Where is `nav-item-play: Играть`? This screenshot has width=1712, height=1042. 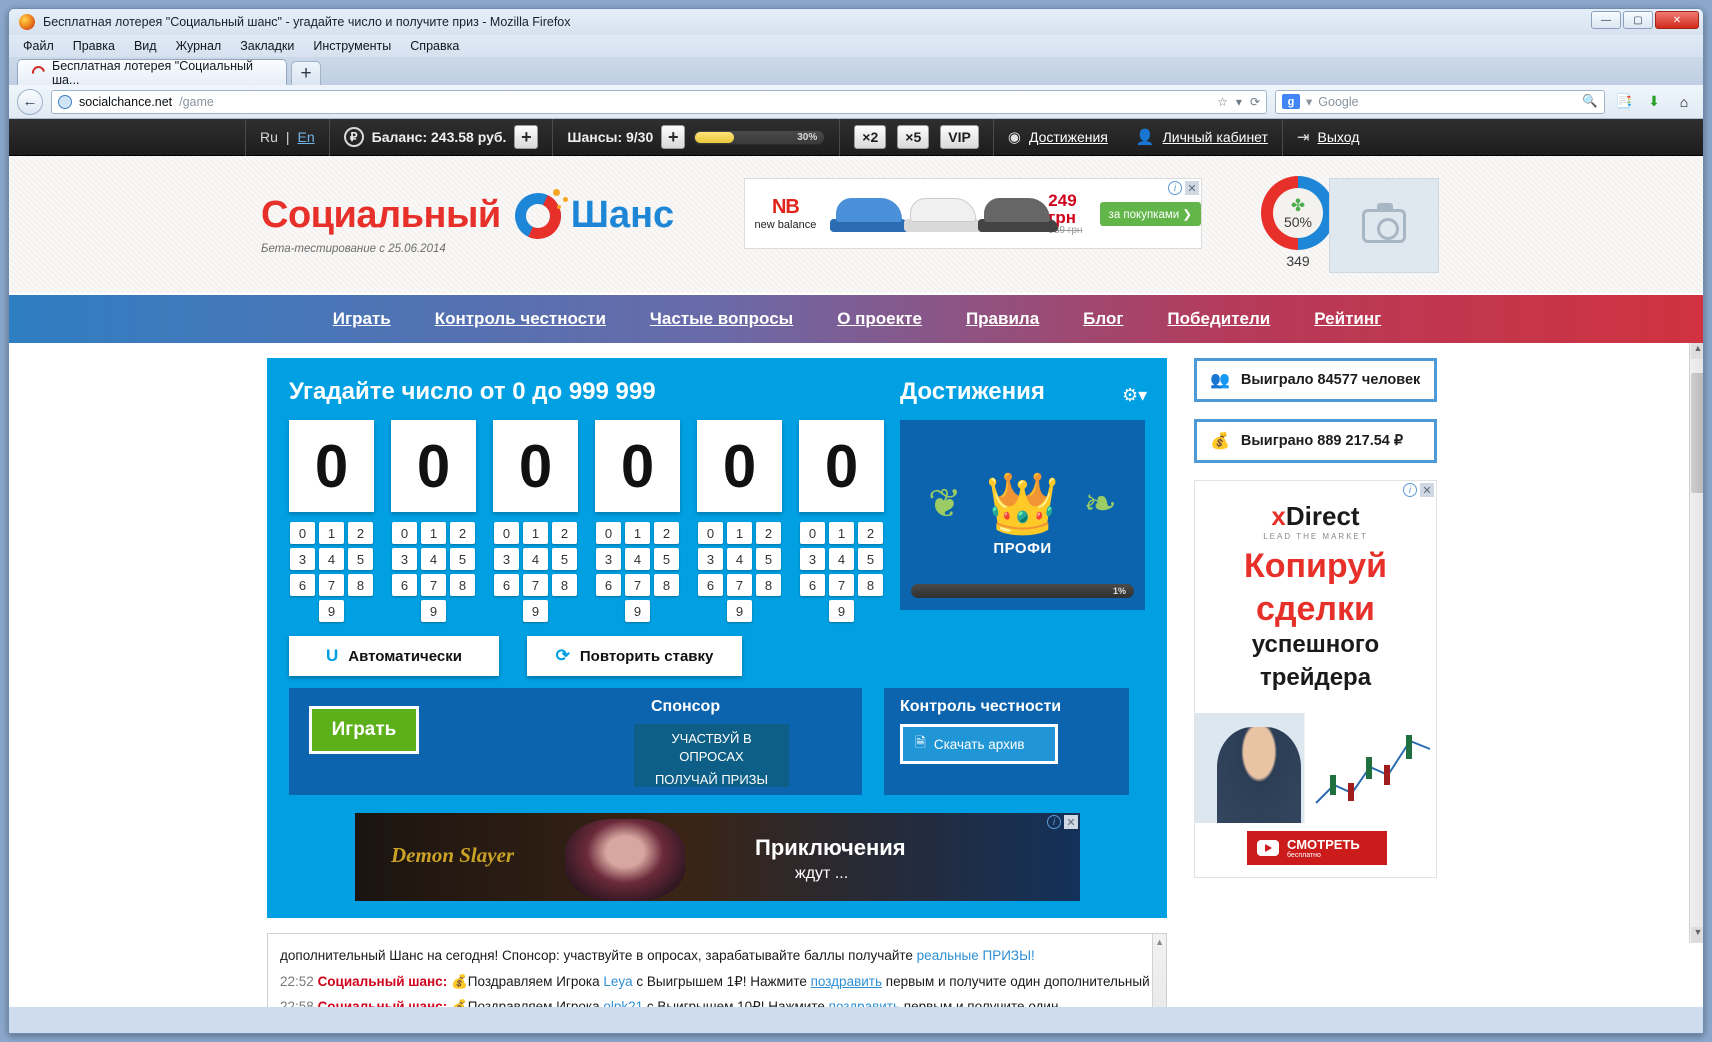 nav-item-play: Играть is located at coordinates (362, 319).